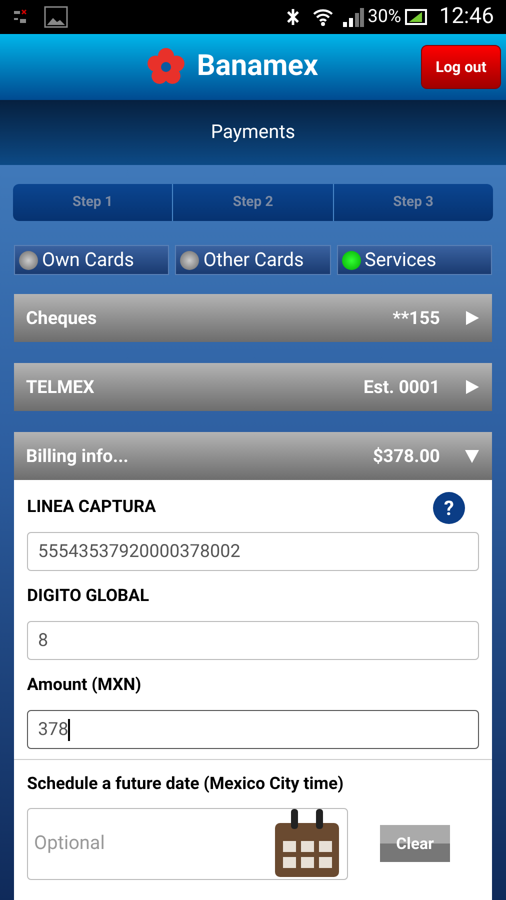  I want to click on clear-button: Clear, so click(415, 843).